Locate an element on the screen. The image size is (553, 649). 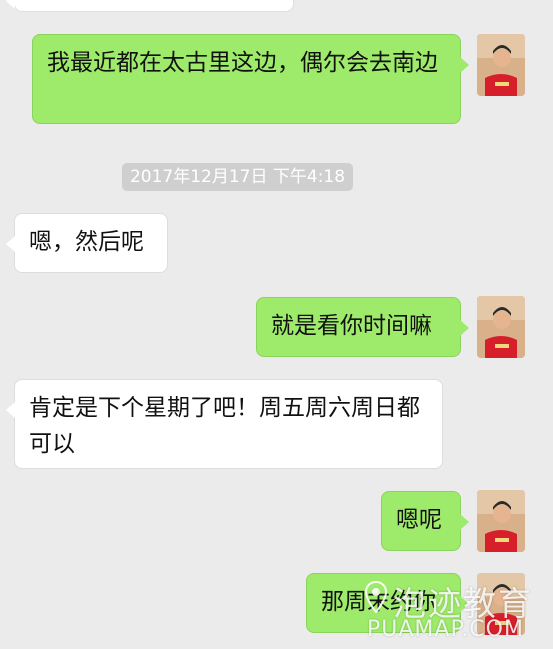
message-text: 嗯，然后呢 is located at coordinates (86, 242).